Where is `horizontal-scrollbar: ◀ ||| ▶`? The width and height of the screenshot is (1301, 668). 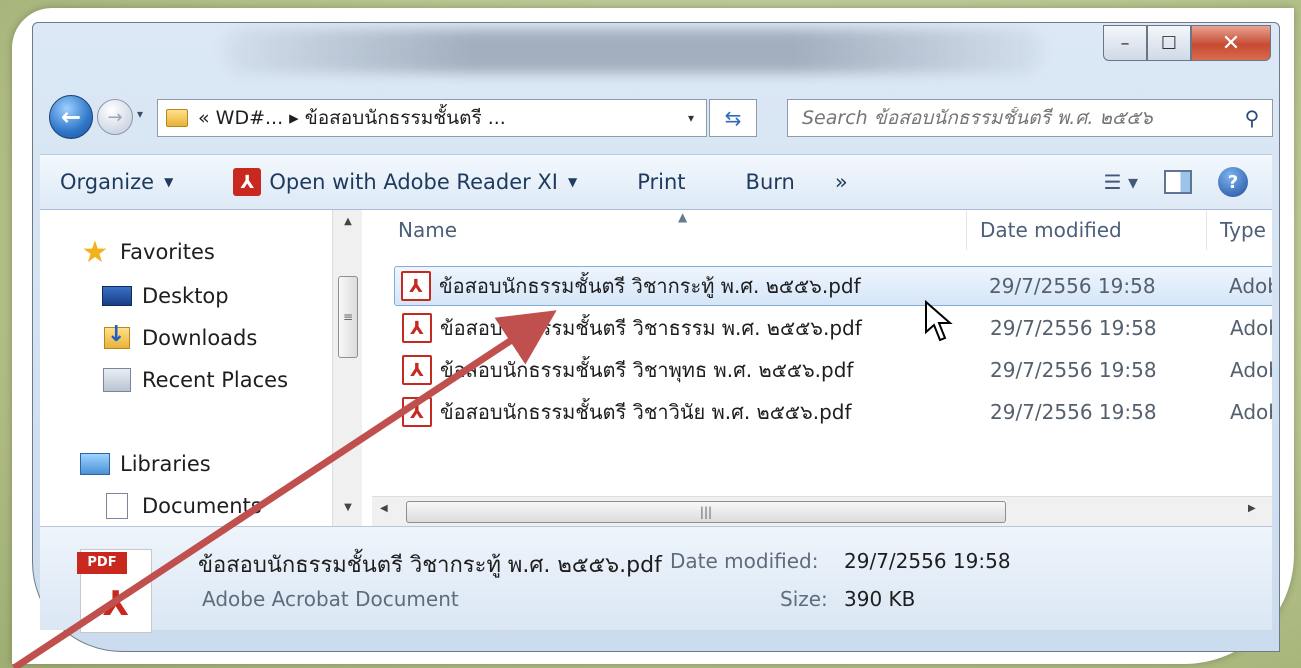
horizontal-scrollbar: ◀ ||| ▶ is located at coordinates (822, 511).